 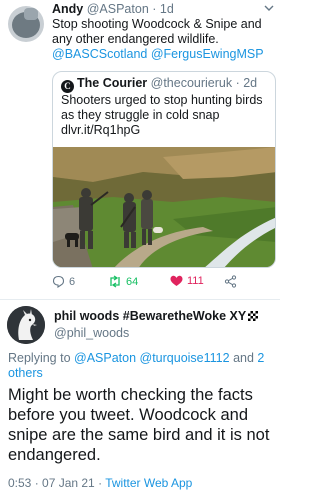 What do you see at coordinates (112, 83) in the screenshot?
I see `quoted-author-name: The Courier` at bounding box center [112, 83].